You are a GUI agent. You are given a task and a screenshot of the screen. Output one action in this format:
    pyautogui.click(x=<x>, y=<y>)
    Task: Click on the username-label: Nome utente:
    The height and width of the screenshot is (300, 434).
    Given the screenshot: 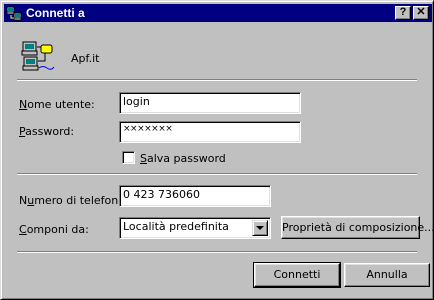 What is the action you would take?
    pyautogui.click(x=57, y=104)
    